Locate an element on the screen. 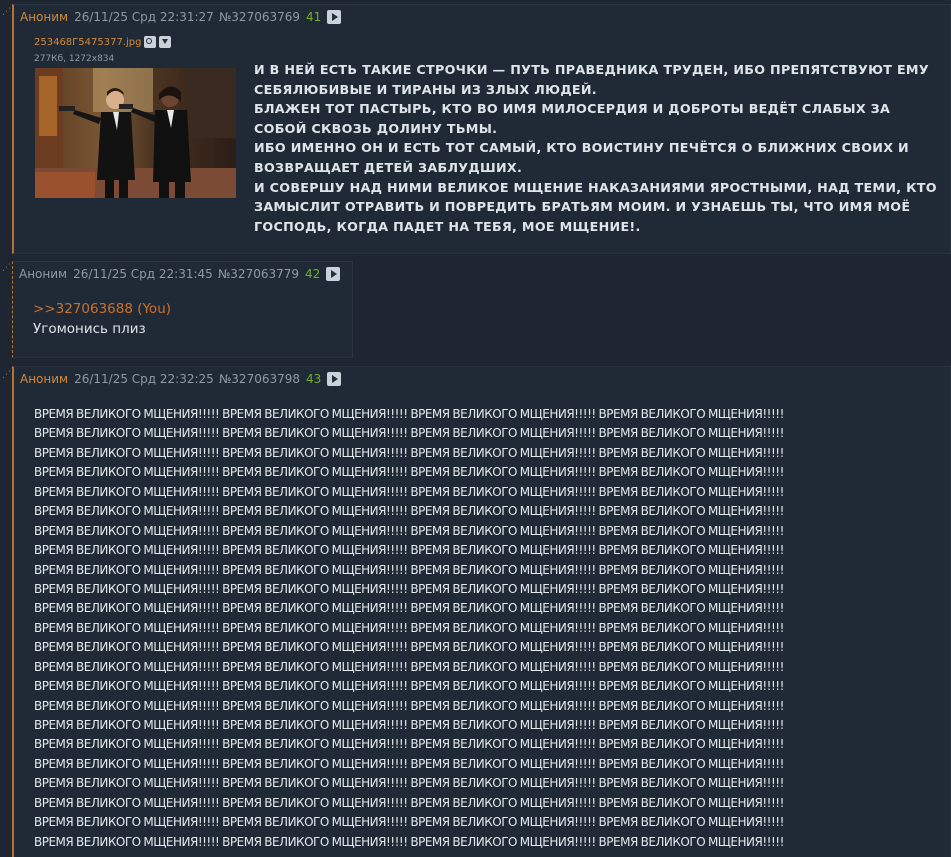 The width and height of the screenshot is (951, 857). post-date: 26/11/25 Срд 22:31:27 is located at coordinates (144, 17).